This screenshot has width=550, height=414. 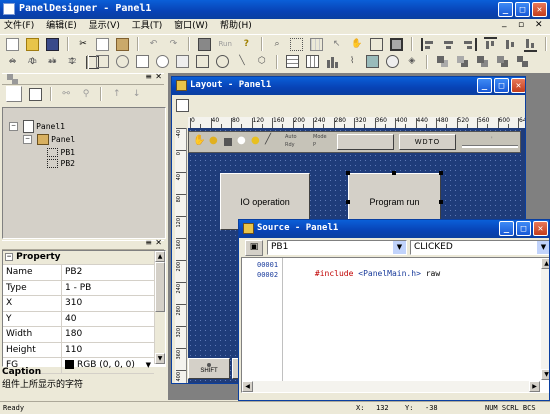 I want to click on cube-tool-icon: ◈, so click(x=411, y=61).